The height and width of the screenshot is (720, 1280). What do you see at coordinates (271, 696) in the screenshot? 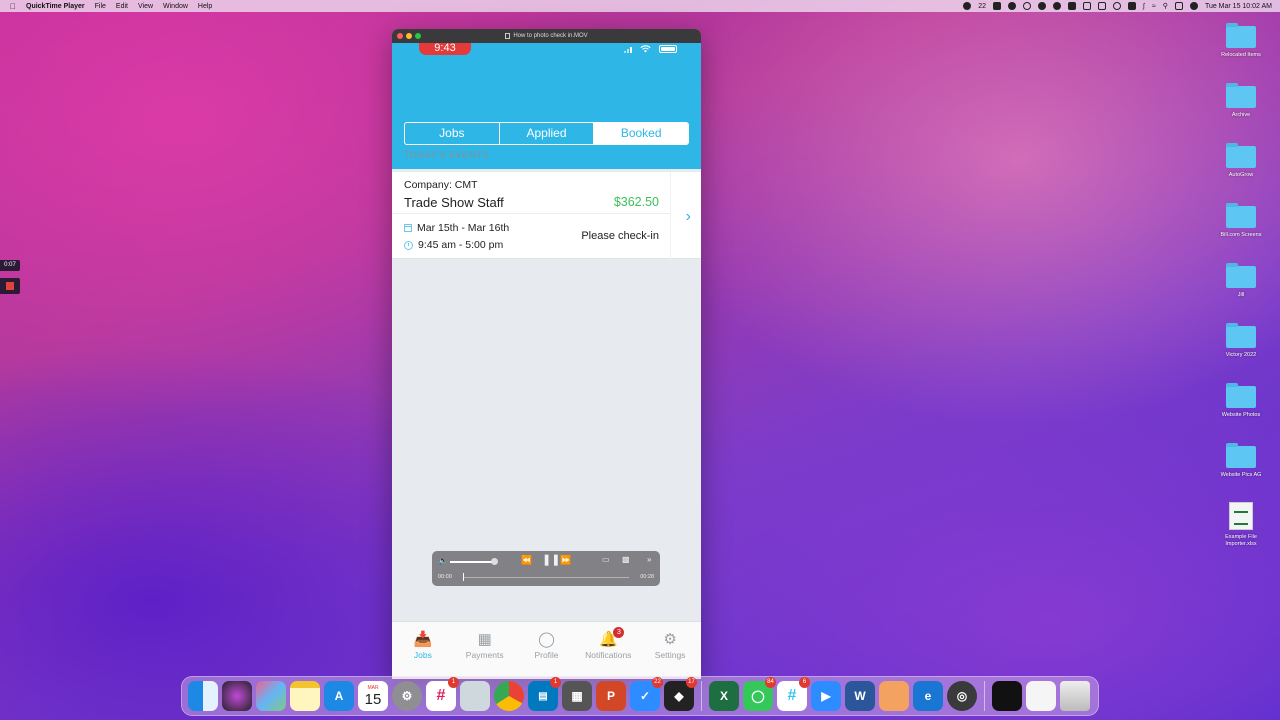
I see `launchpad-icon` at bounding box center [271, 696].